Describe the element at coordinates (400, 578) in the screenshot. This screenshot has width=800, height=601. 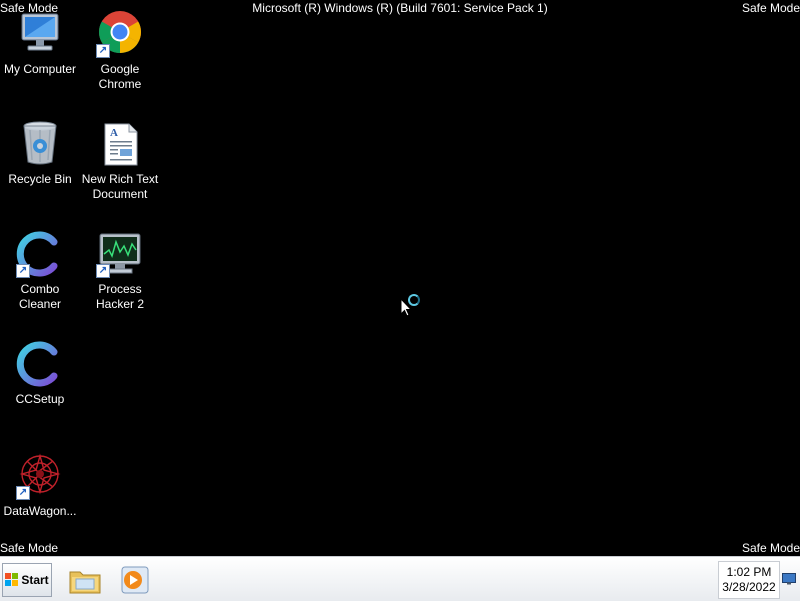
I see `taskbar: Start 1:02 PM 3/28/2022` at that location.